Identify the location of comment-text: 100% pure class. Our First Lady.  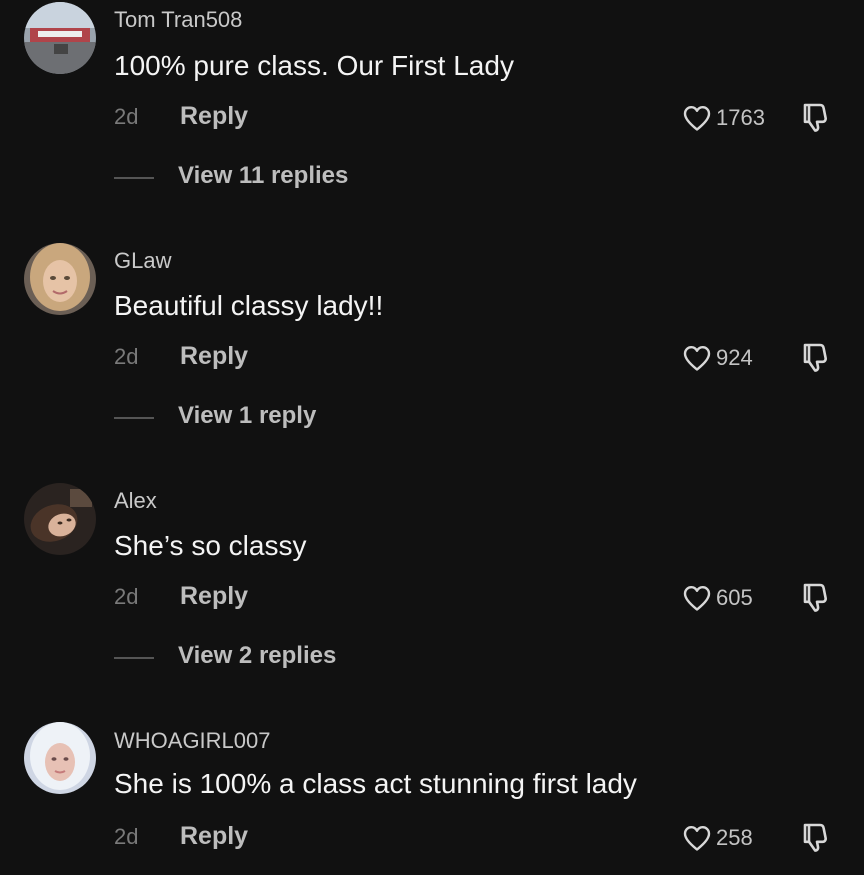
(314, 65).